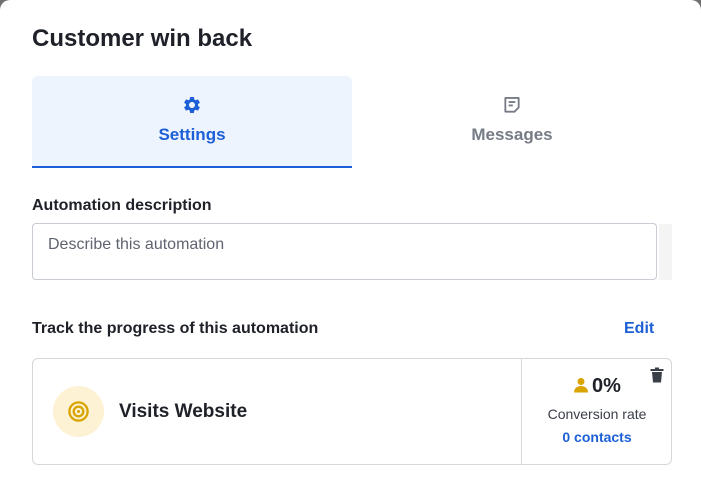 Image resolution: width=701 pixels, height=480 pixels. I want to click on gear-icon, so click(192, 105).